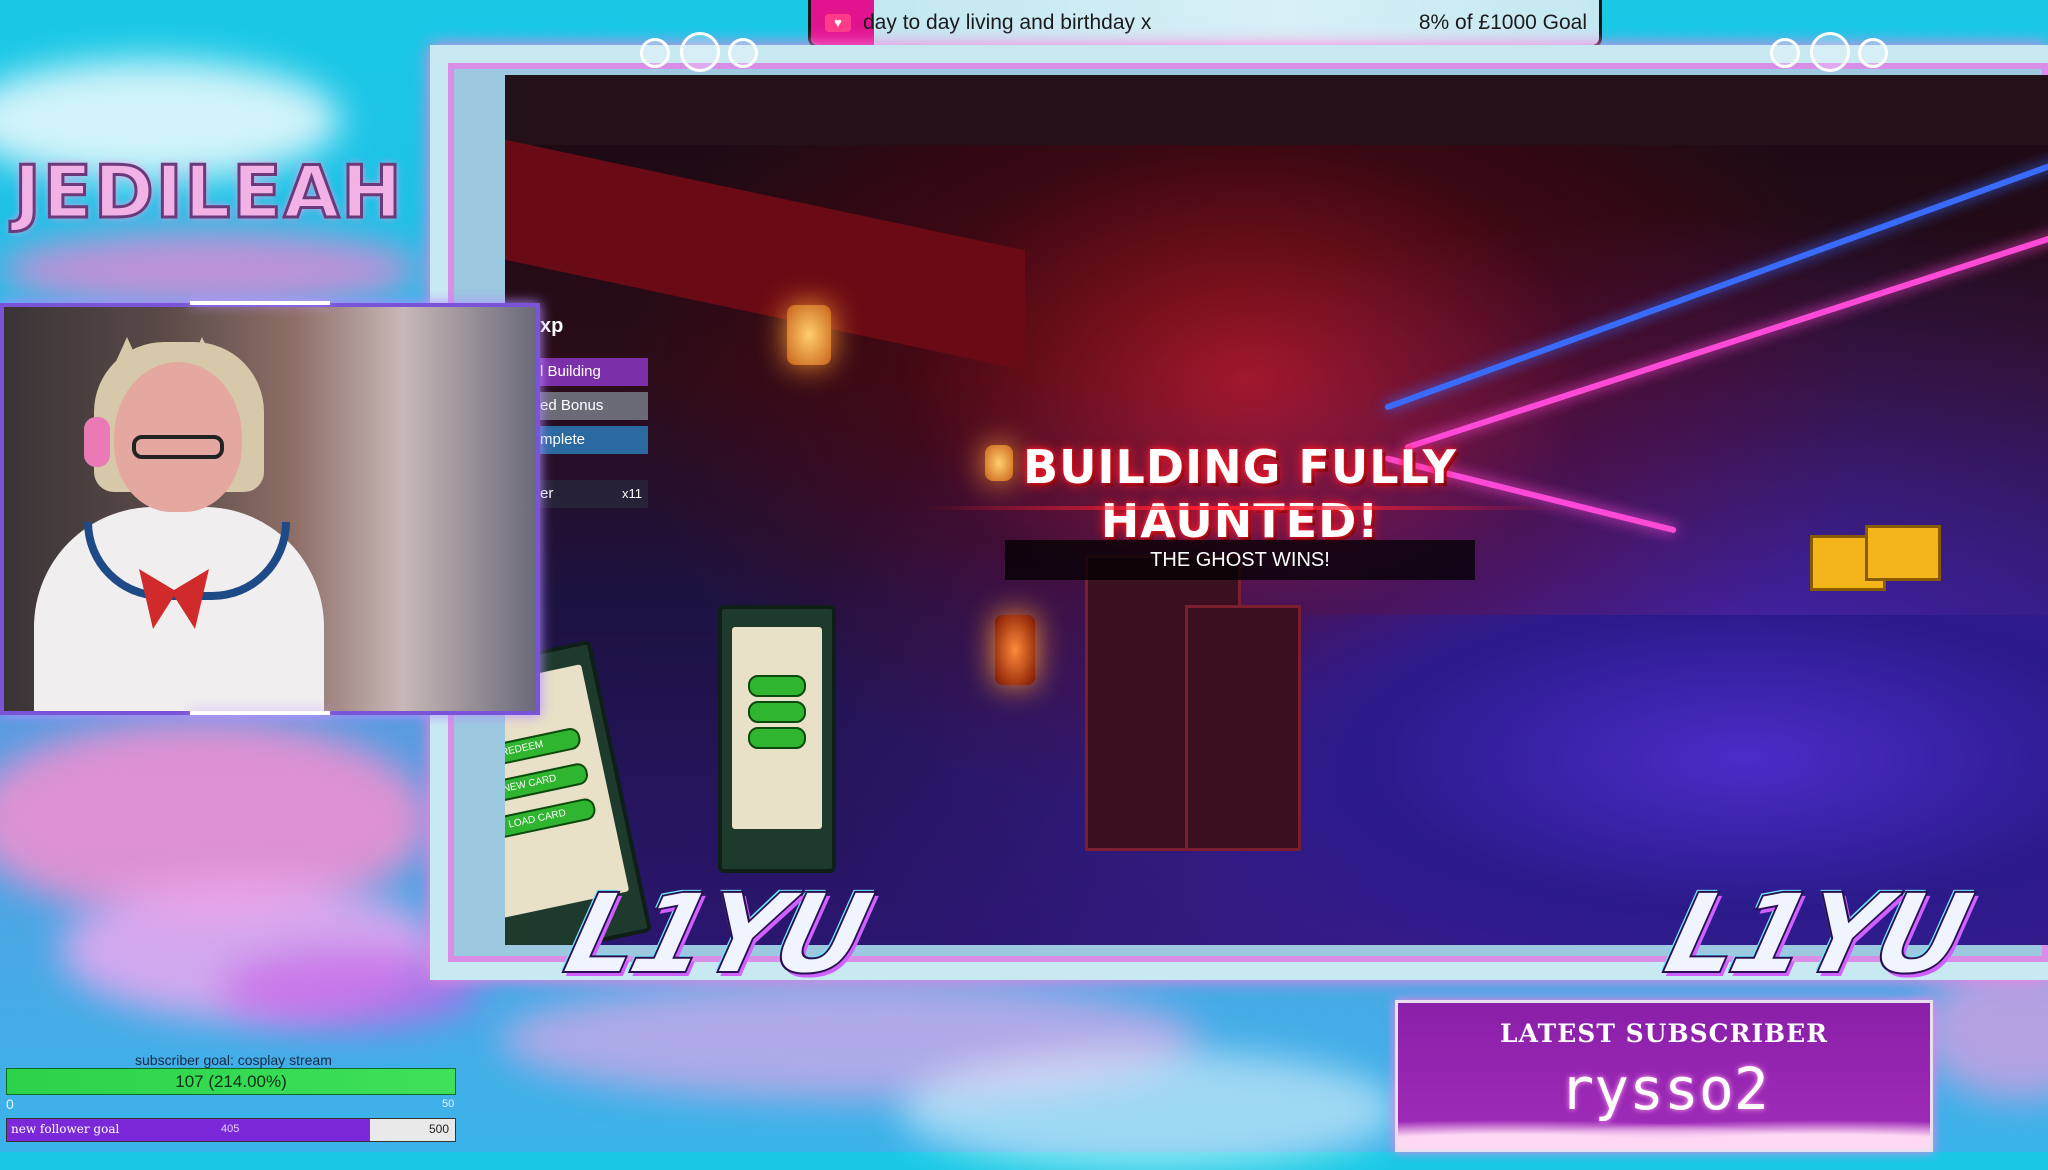 The width and height of the screenshot is (2048, 1170). Describe the element at coordinates (10, 1104) in the screenshot. I see `subscriber-goal-min: 0` at that location.